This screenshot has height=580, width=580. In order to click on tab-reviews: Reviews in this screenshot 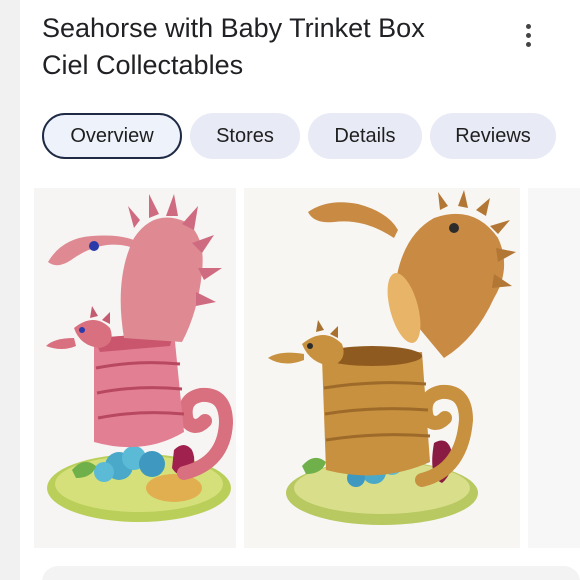, I will do `click(493, 136)`.